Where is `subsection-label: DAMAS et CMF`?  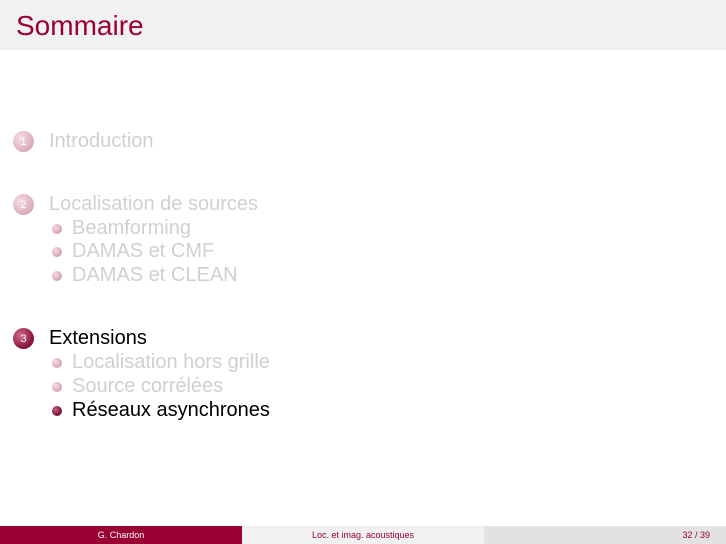 subsection-label: DAMAS et CMF is located at coordinates (143, 251).